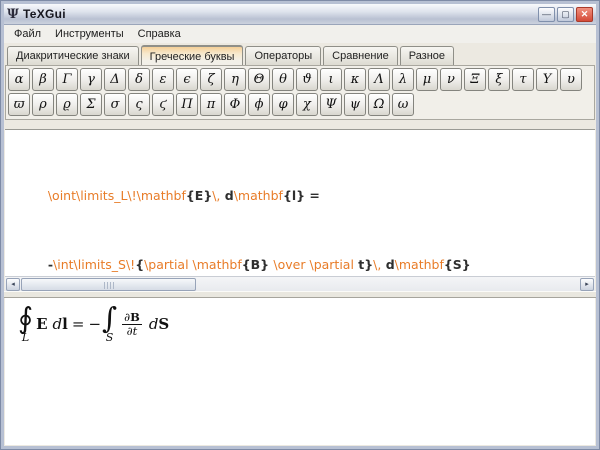 This screenshot has height=450, width=600. Describe the element at coordinates (187, 79) in the screenshot. I see `greek-letter-button: ϵ` at that location.